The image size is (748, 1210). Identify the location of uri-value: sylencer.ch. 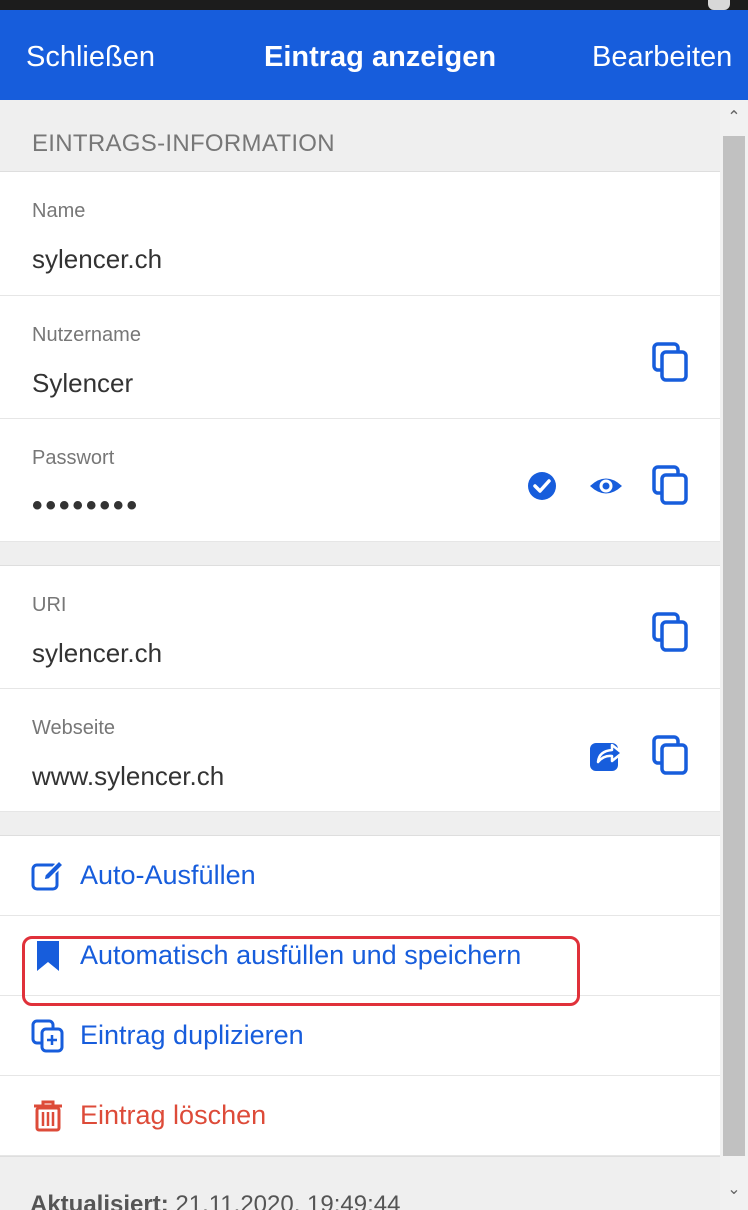
(97, 653).